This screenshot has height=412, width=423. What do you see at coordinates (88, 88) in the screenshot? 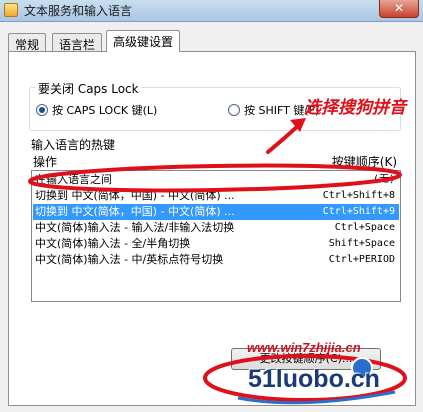
I see `caps-lock-legend: 要关闭 Caps Lock` at bounding box center [88, 88].